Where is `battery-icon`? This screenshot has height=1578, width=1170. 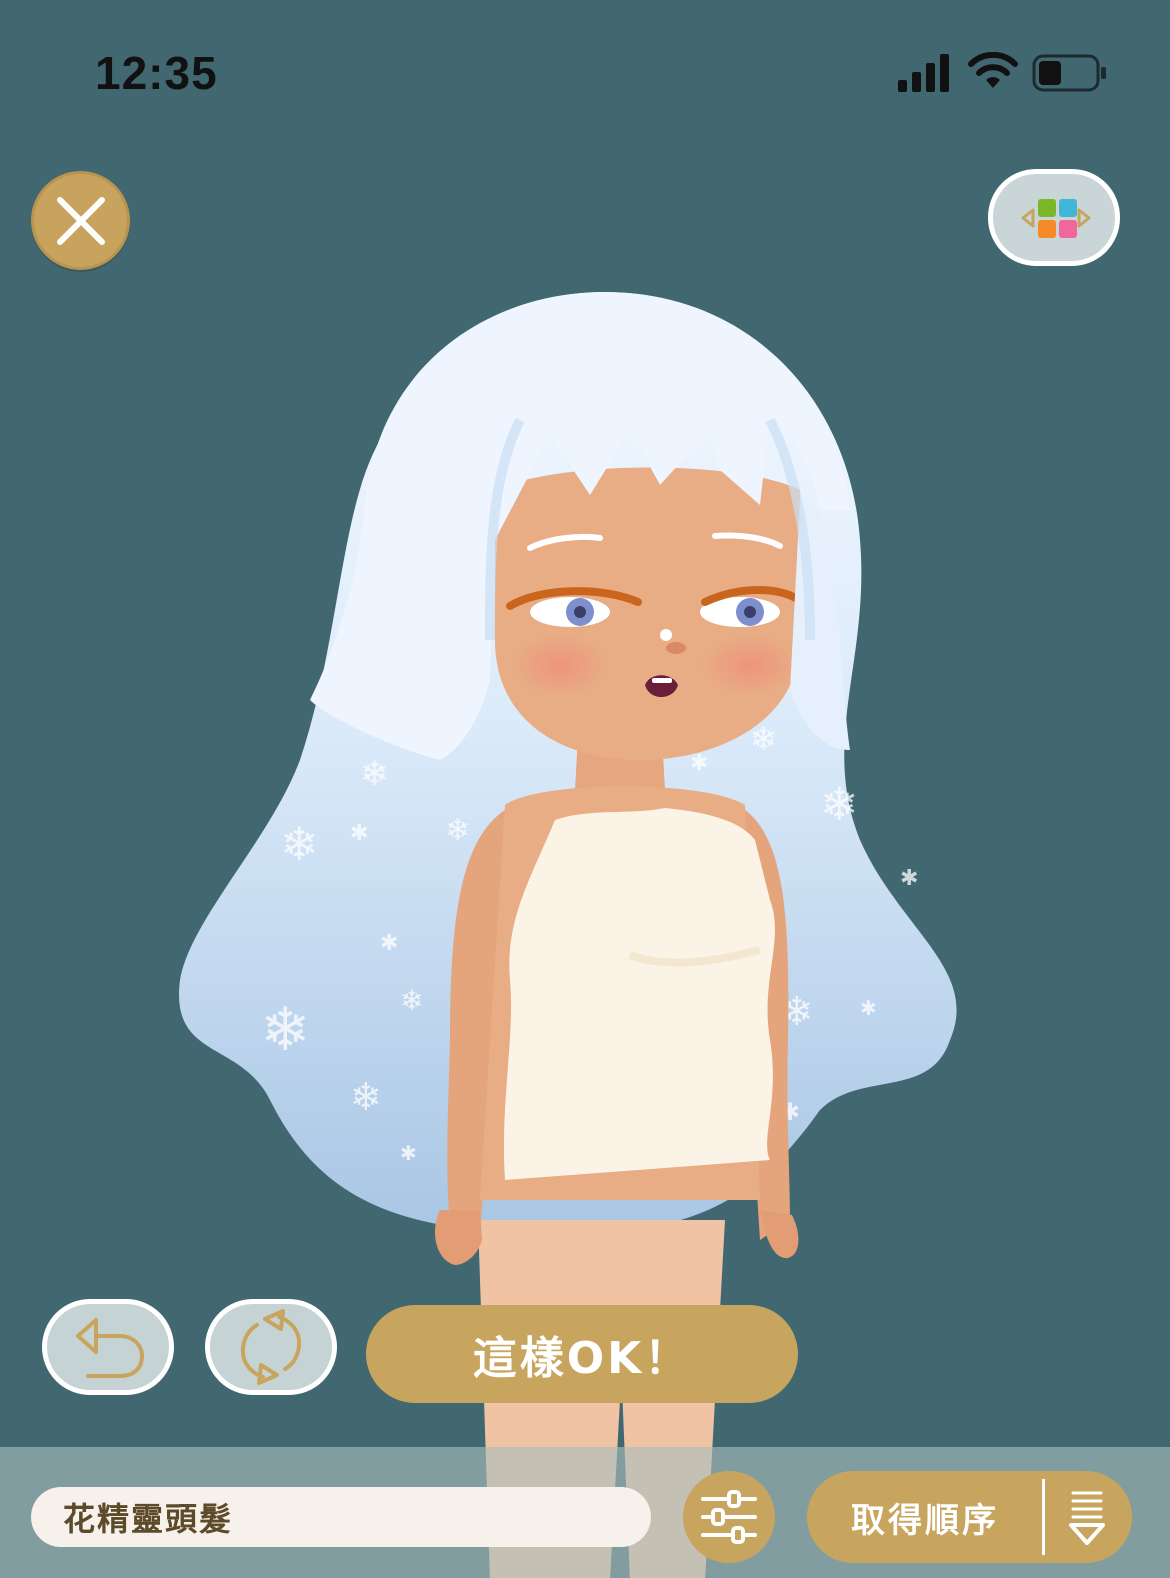 battery-icon is located at coordinates (1069, 73).